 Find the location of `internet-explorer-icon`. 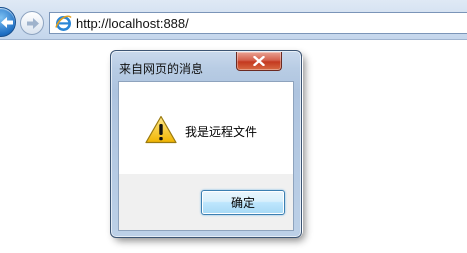

internet-explorer-icon is located at coordinates (63, 23).